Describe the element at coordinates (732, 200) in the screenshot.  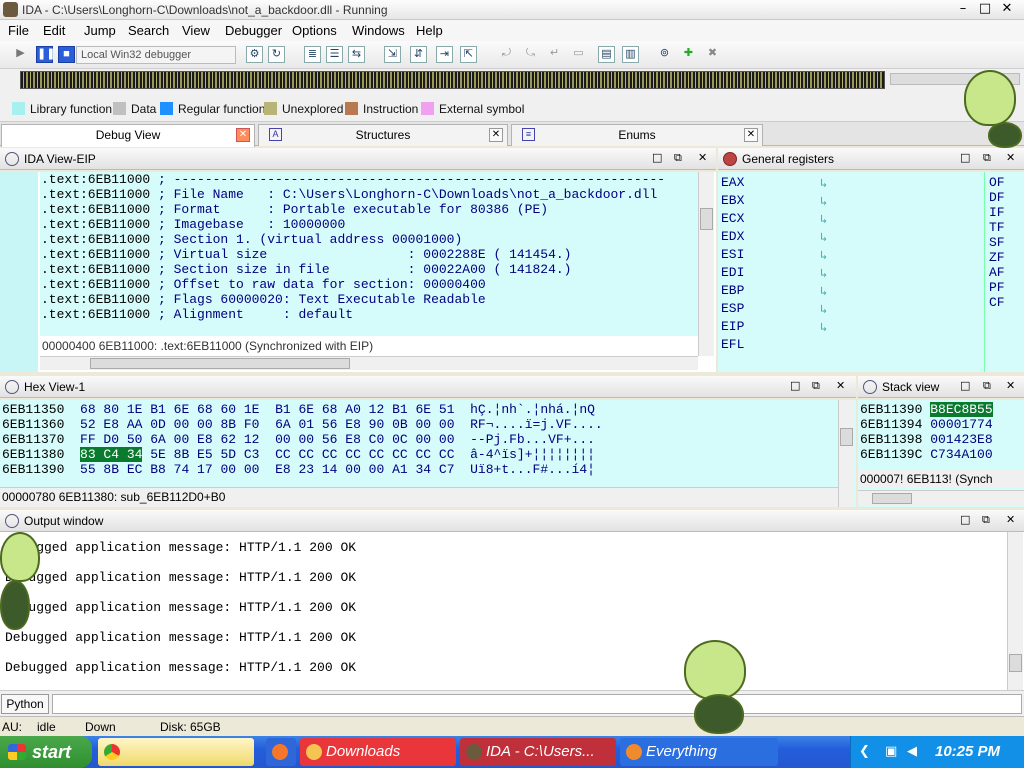
I see `register-ebx: EBX` at that location.